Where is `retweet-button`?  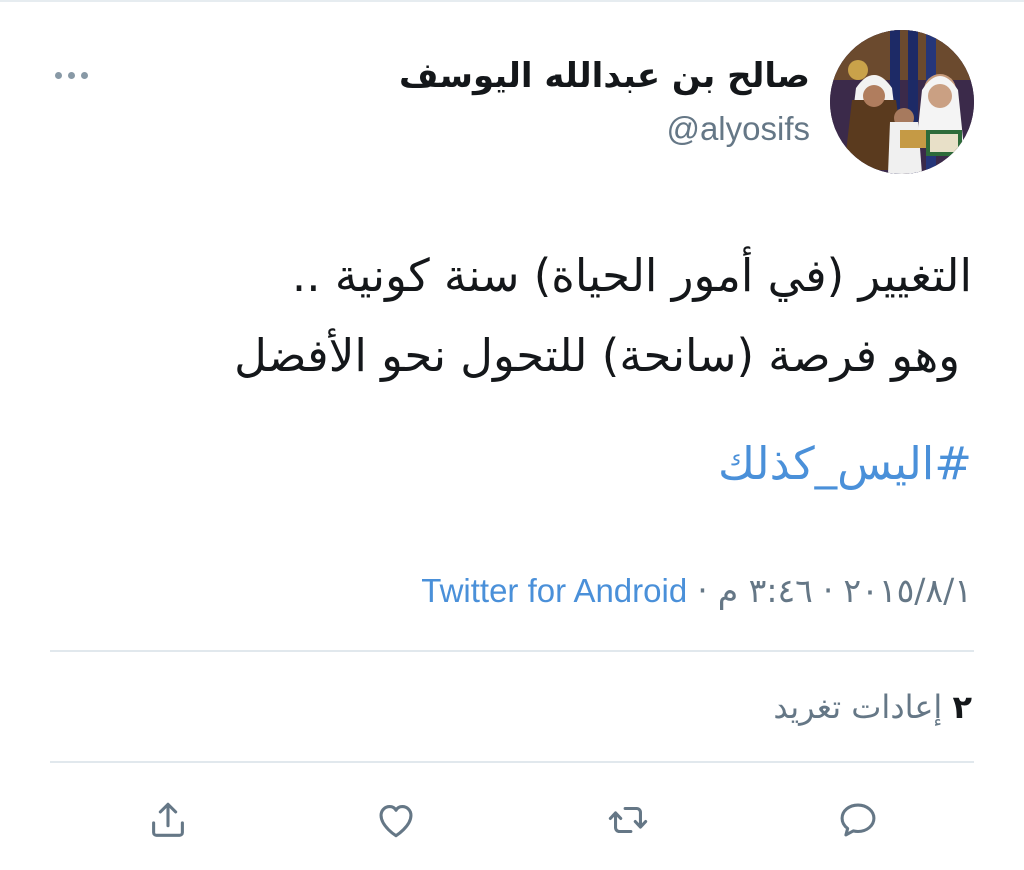
retweet-button is located at coordinates (628, 820).